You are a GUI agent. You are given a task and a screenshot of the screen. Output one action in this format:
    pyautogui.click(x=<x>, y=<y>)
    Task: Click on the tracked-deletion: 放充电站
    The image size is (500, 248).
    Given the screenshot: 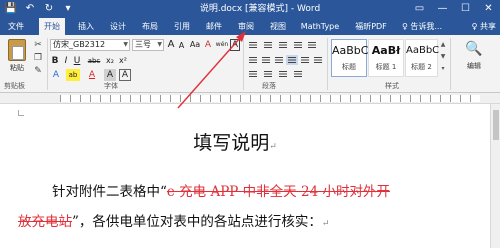 What is the action you would take?
    pyautogui.click(x=45, y=222)
    